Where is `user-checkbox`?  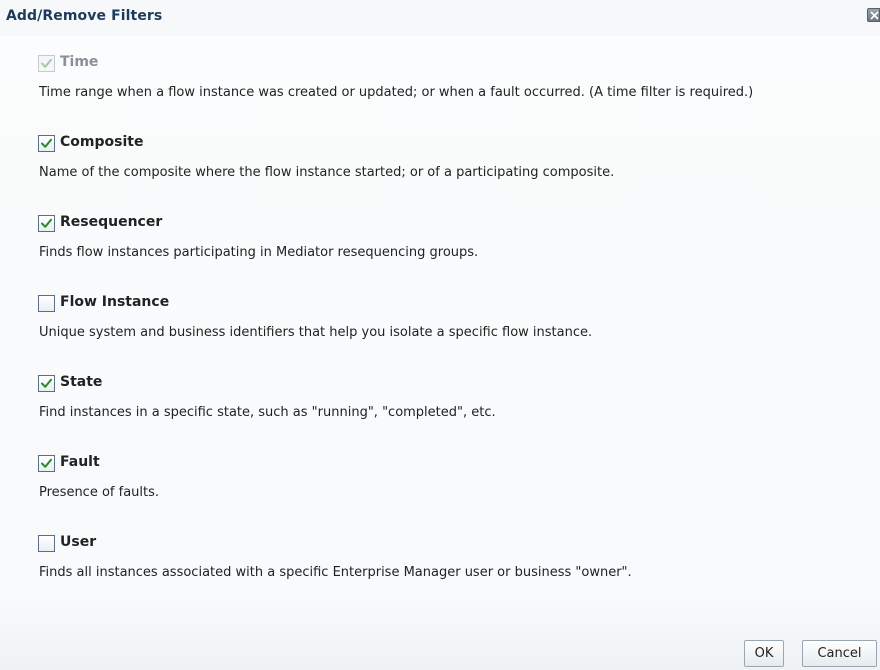 user-checkbox is located at coordinates (46, 543).